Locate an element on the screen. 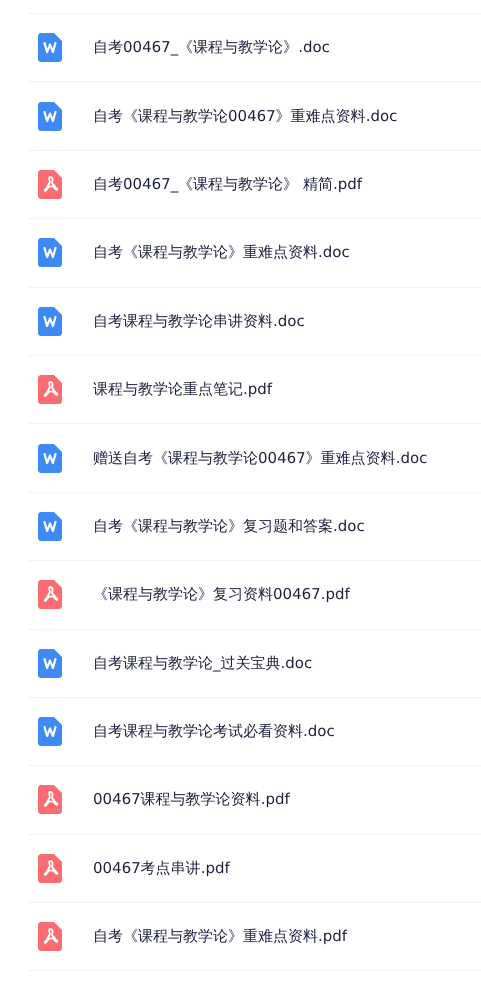 The height and width of the screenshot is (987, 481). file-name: 赠送自考《课程与教学论00467》重难点资料.doc is located at coordinates (260, 458).